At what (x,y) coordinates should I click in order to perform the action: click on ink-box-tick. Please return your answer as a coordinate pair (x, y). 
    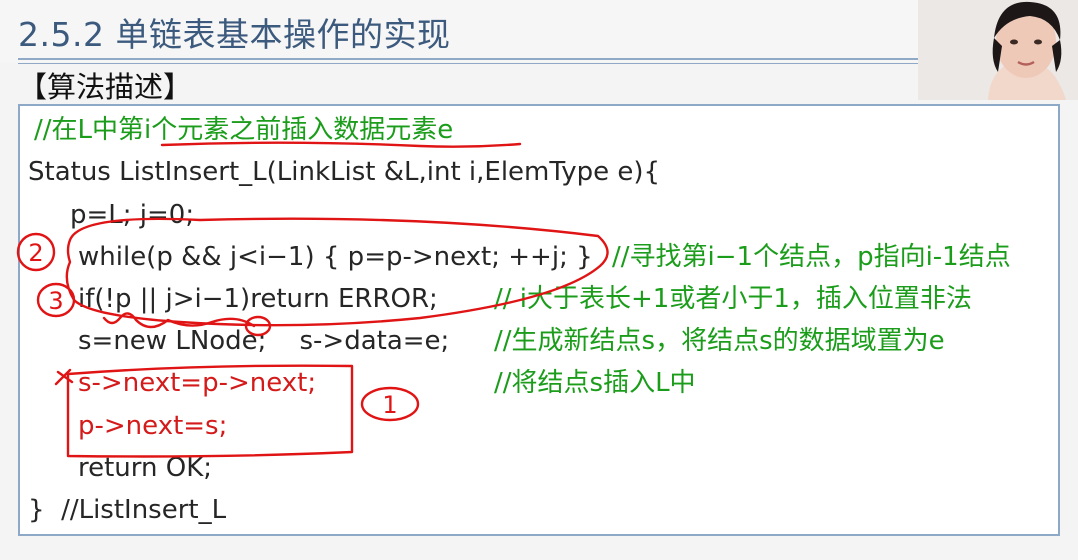
    Looking at the image, I should click on (64, 377).